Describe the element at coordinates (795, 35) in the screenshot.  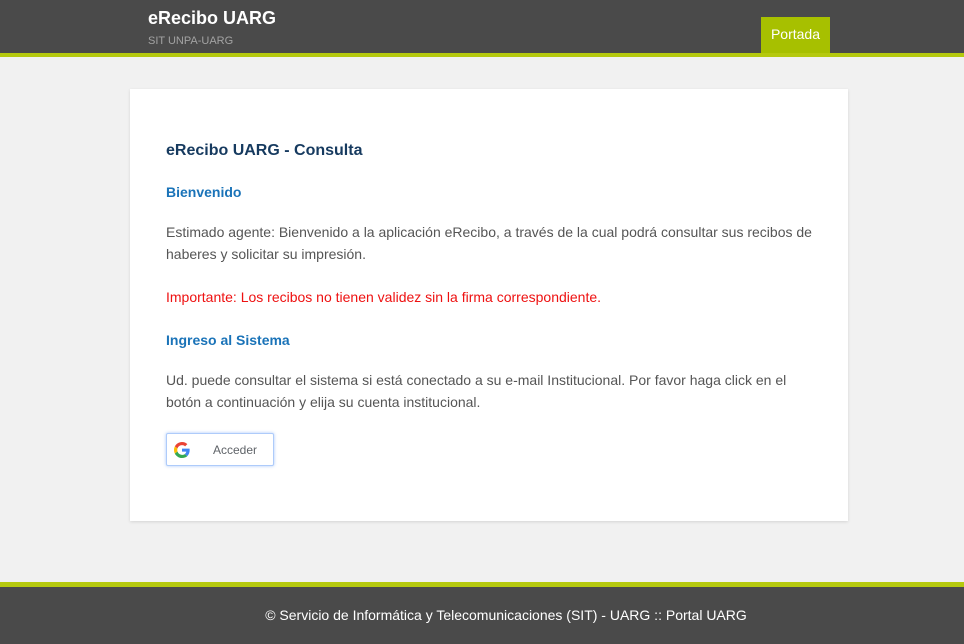
I see `nav-portada: Portada` at that location.